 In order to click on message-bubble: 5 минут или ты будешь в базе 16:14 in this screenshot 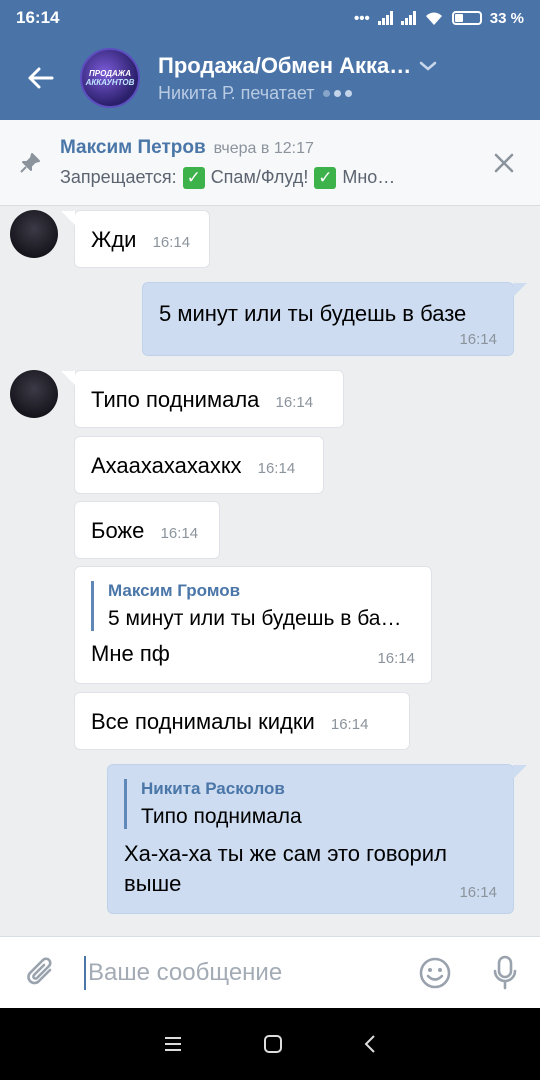, I will do `click(334, 319)`.